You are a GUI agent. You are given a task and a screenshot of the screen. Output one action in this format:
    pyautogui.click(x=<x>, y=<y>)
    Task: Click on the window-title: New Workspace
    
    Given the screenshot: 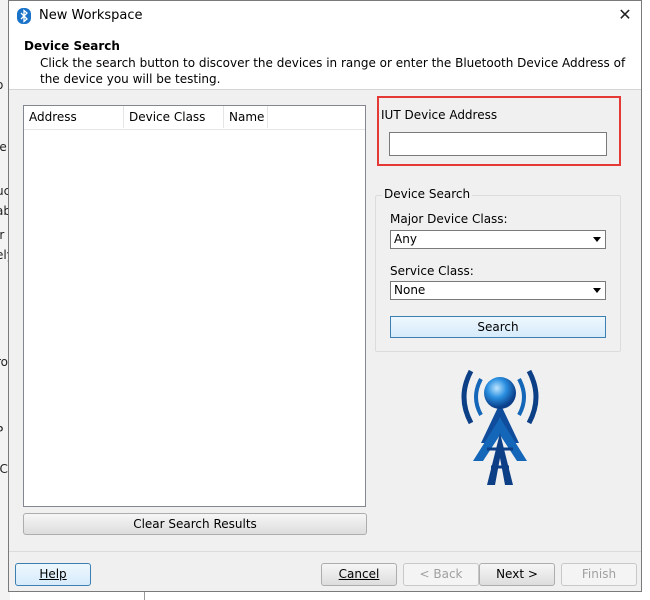 What is the action you would take?
    pyautogui.click(x=91, y=15)
    